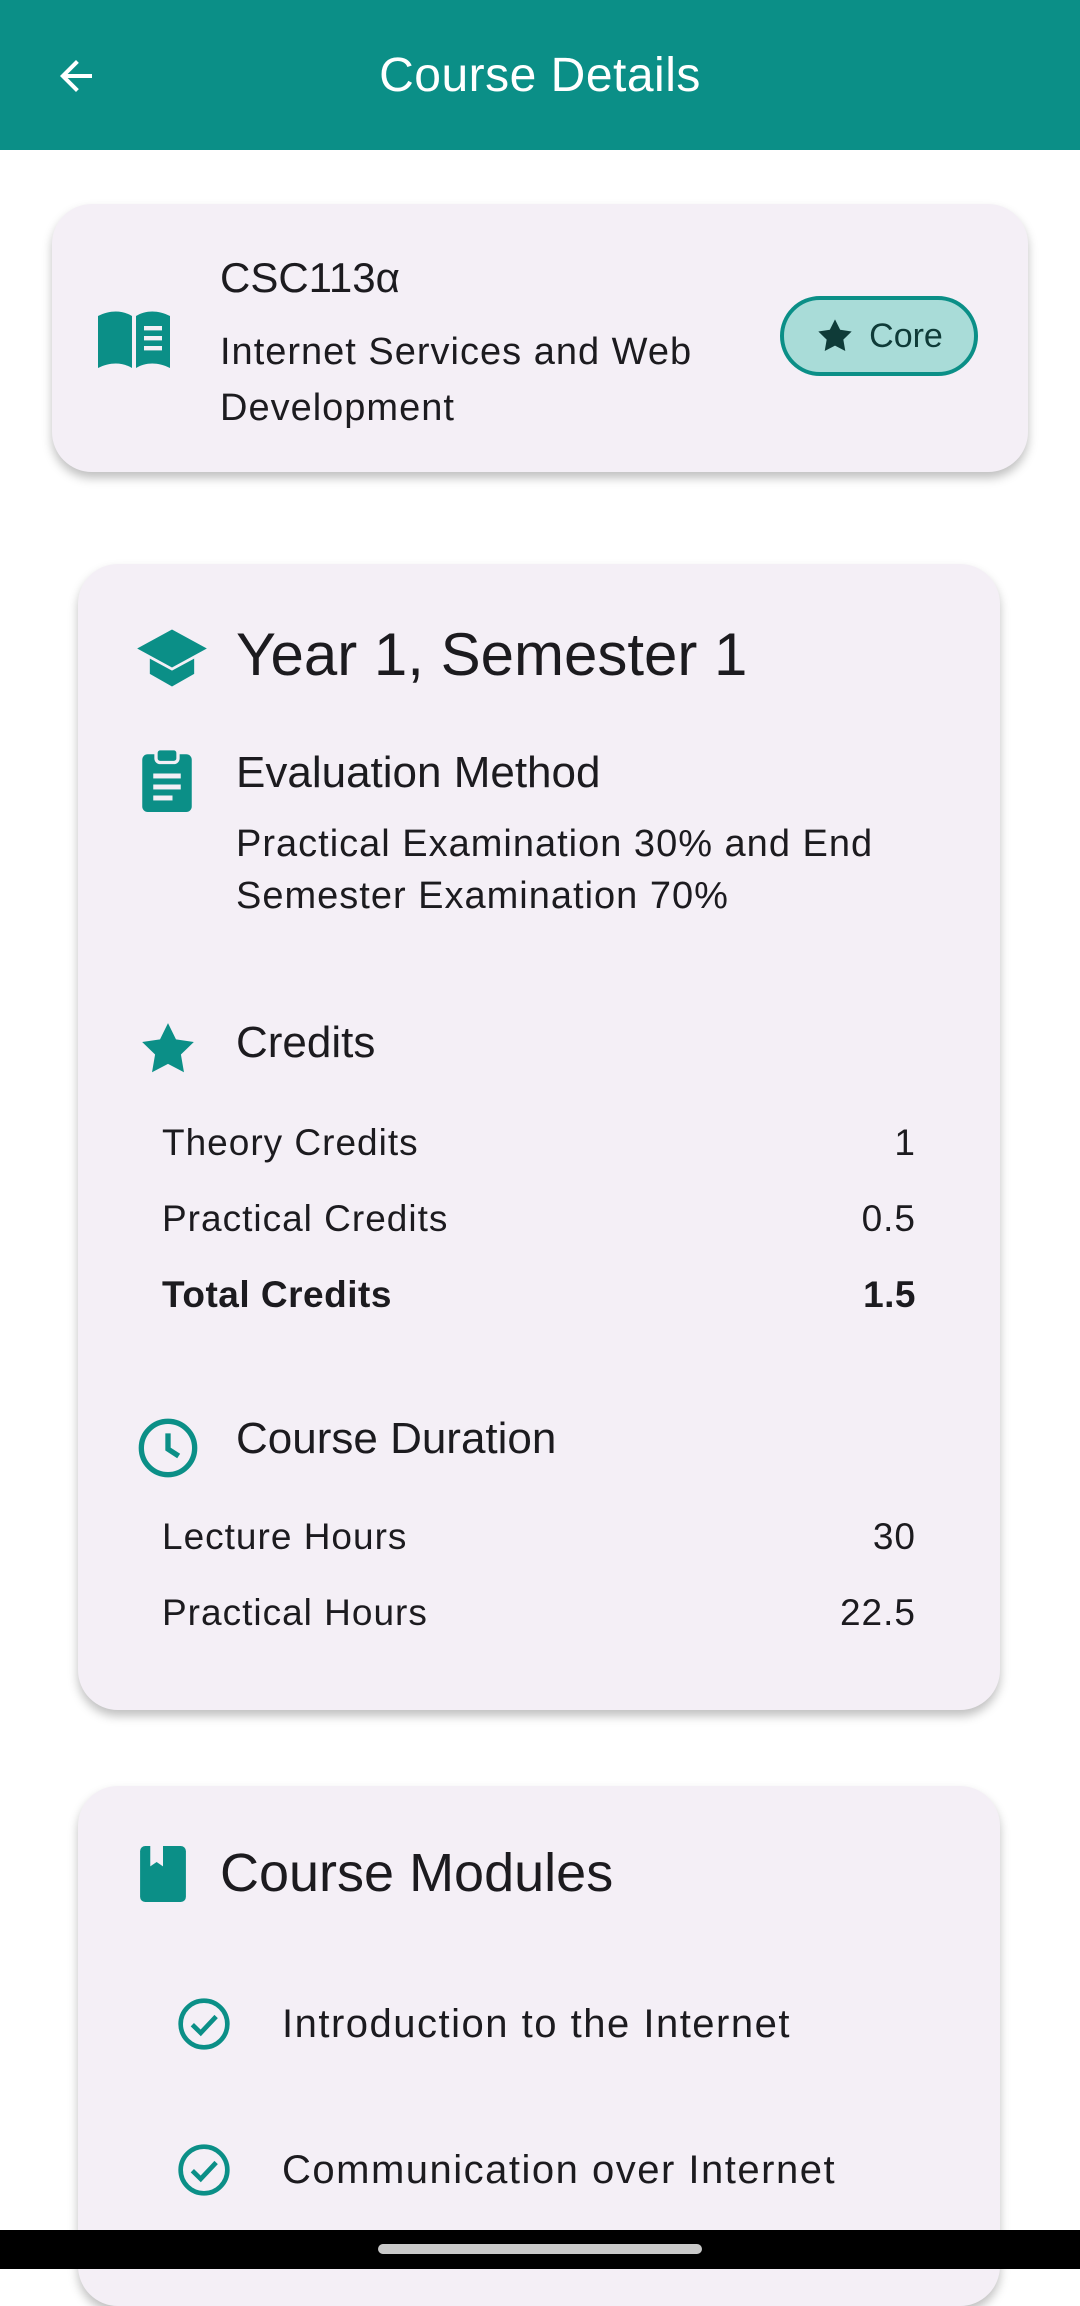  What do you see at coordinates (310, 277) in the screenshot?
I see `course-code: CSC113α` at bounding box center [310, 277].